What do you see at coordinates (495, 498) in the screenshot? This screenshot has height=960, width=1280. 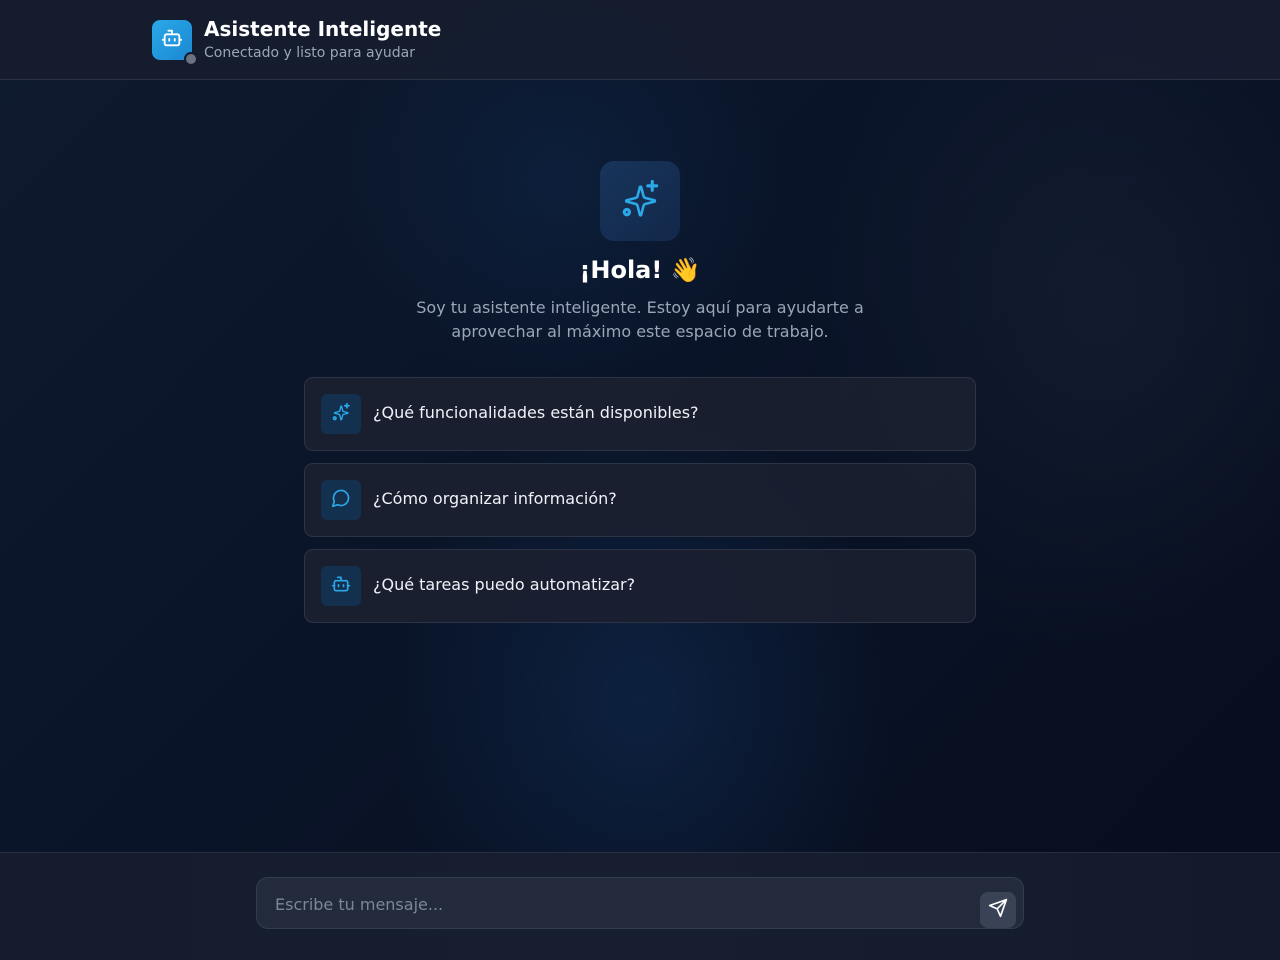 I see `suggestion-label: ¿Cómo organizar información?` at bounding box center [495, 498].